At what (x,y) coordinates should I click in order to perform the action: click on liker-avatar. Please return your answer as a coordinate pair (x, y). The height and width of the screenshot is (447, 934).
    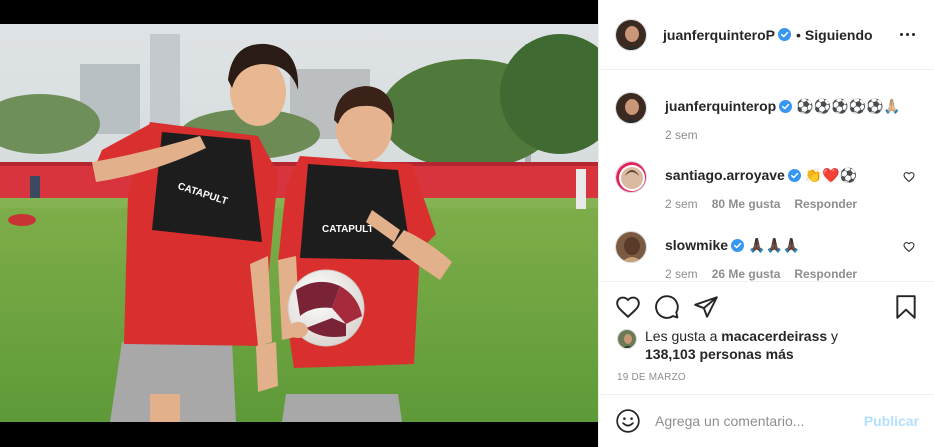
    Looking at the image, I should click on (627, 339).